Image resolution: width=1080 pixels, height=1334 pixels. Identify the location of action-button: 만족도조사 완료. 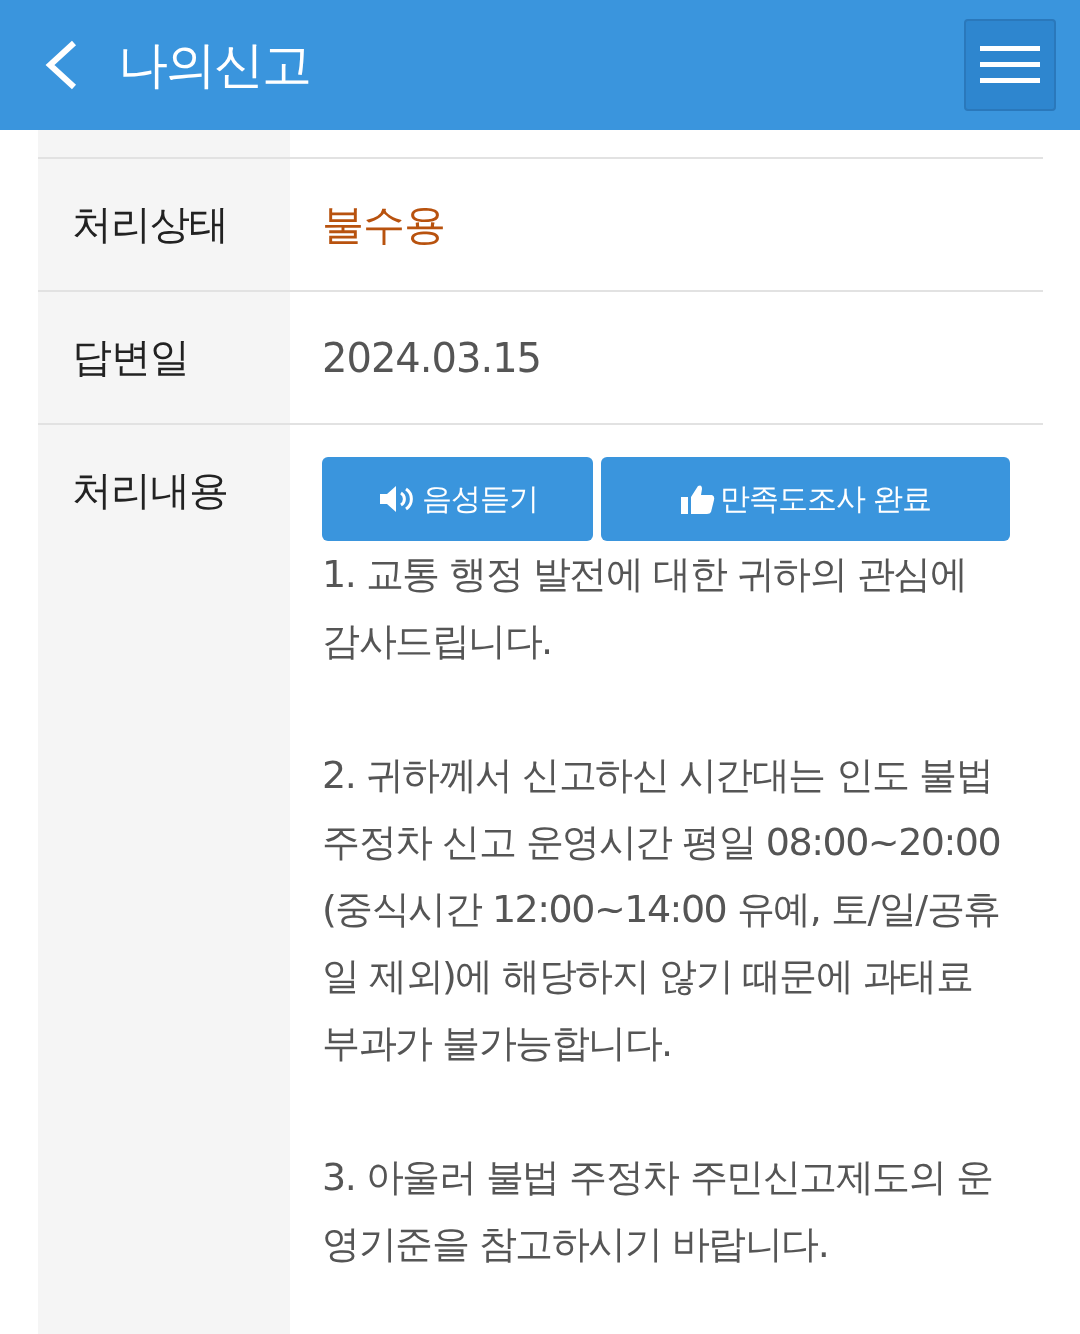
(805, 499).